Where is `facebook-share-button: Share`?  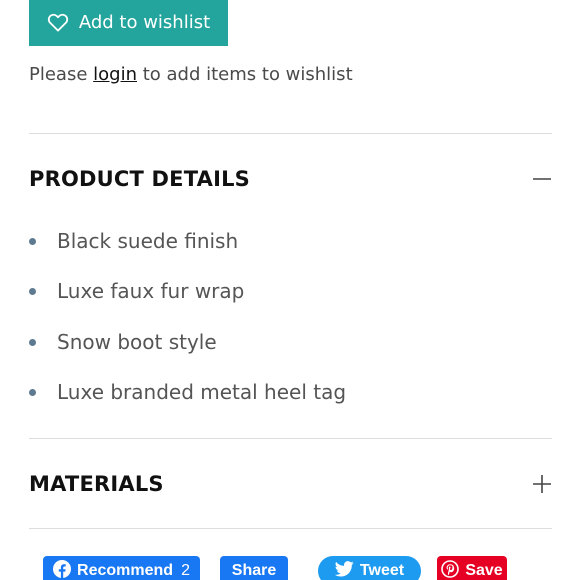 facebook-share-button: Share is located at coordinates (254, 568).